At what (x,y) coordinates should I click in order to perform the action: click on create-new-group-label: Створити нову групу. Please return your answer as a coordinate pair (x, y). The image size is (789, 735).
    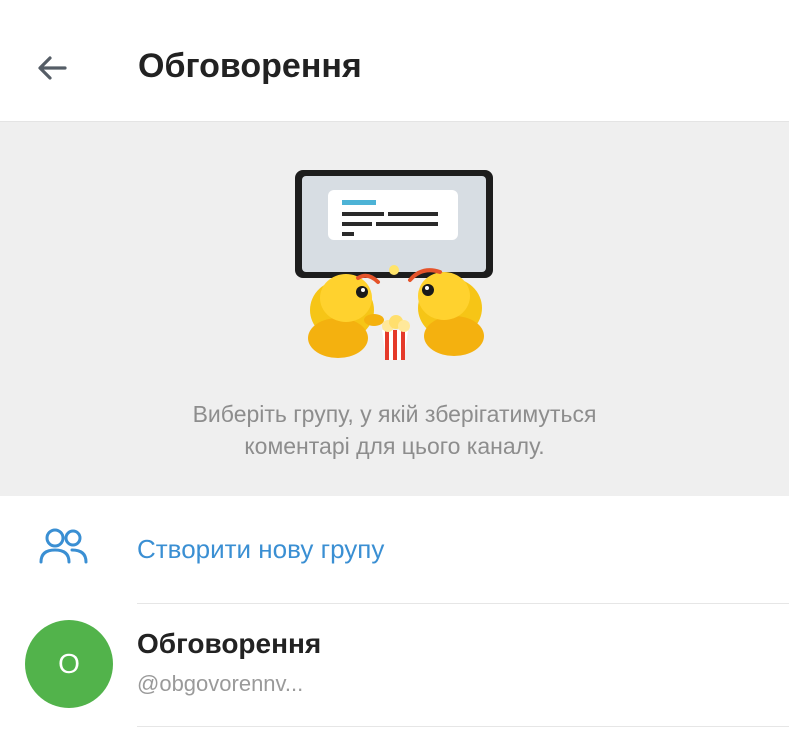
    Looking at the image, I should click on (261, 549).